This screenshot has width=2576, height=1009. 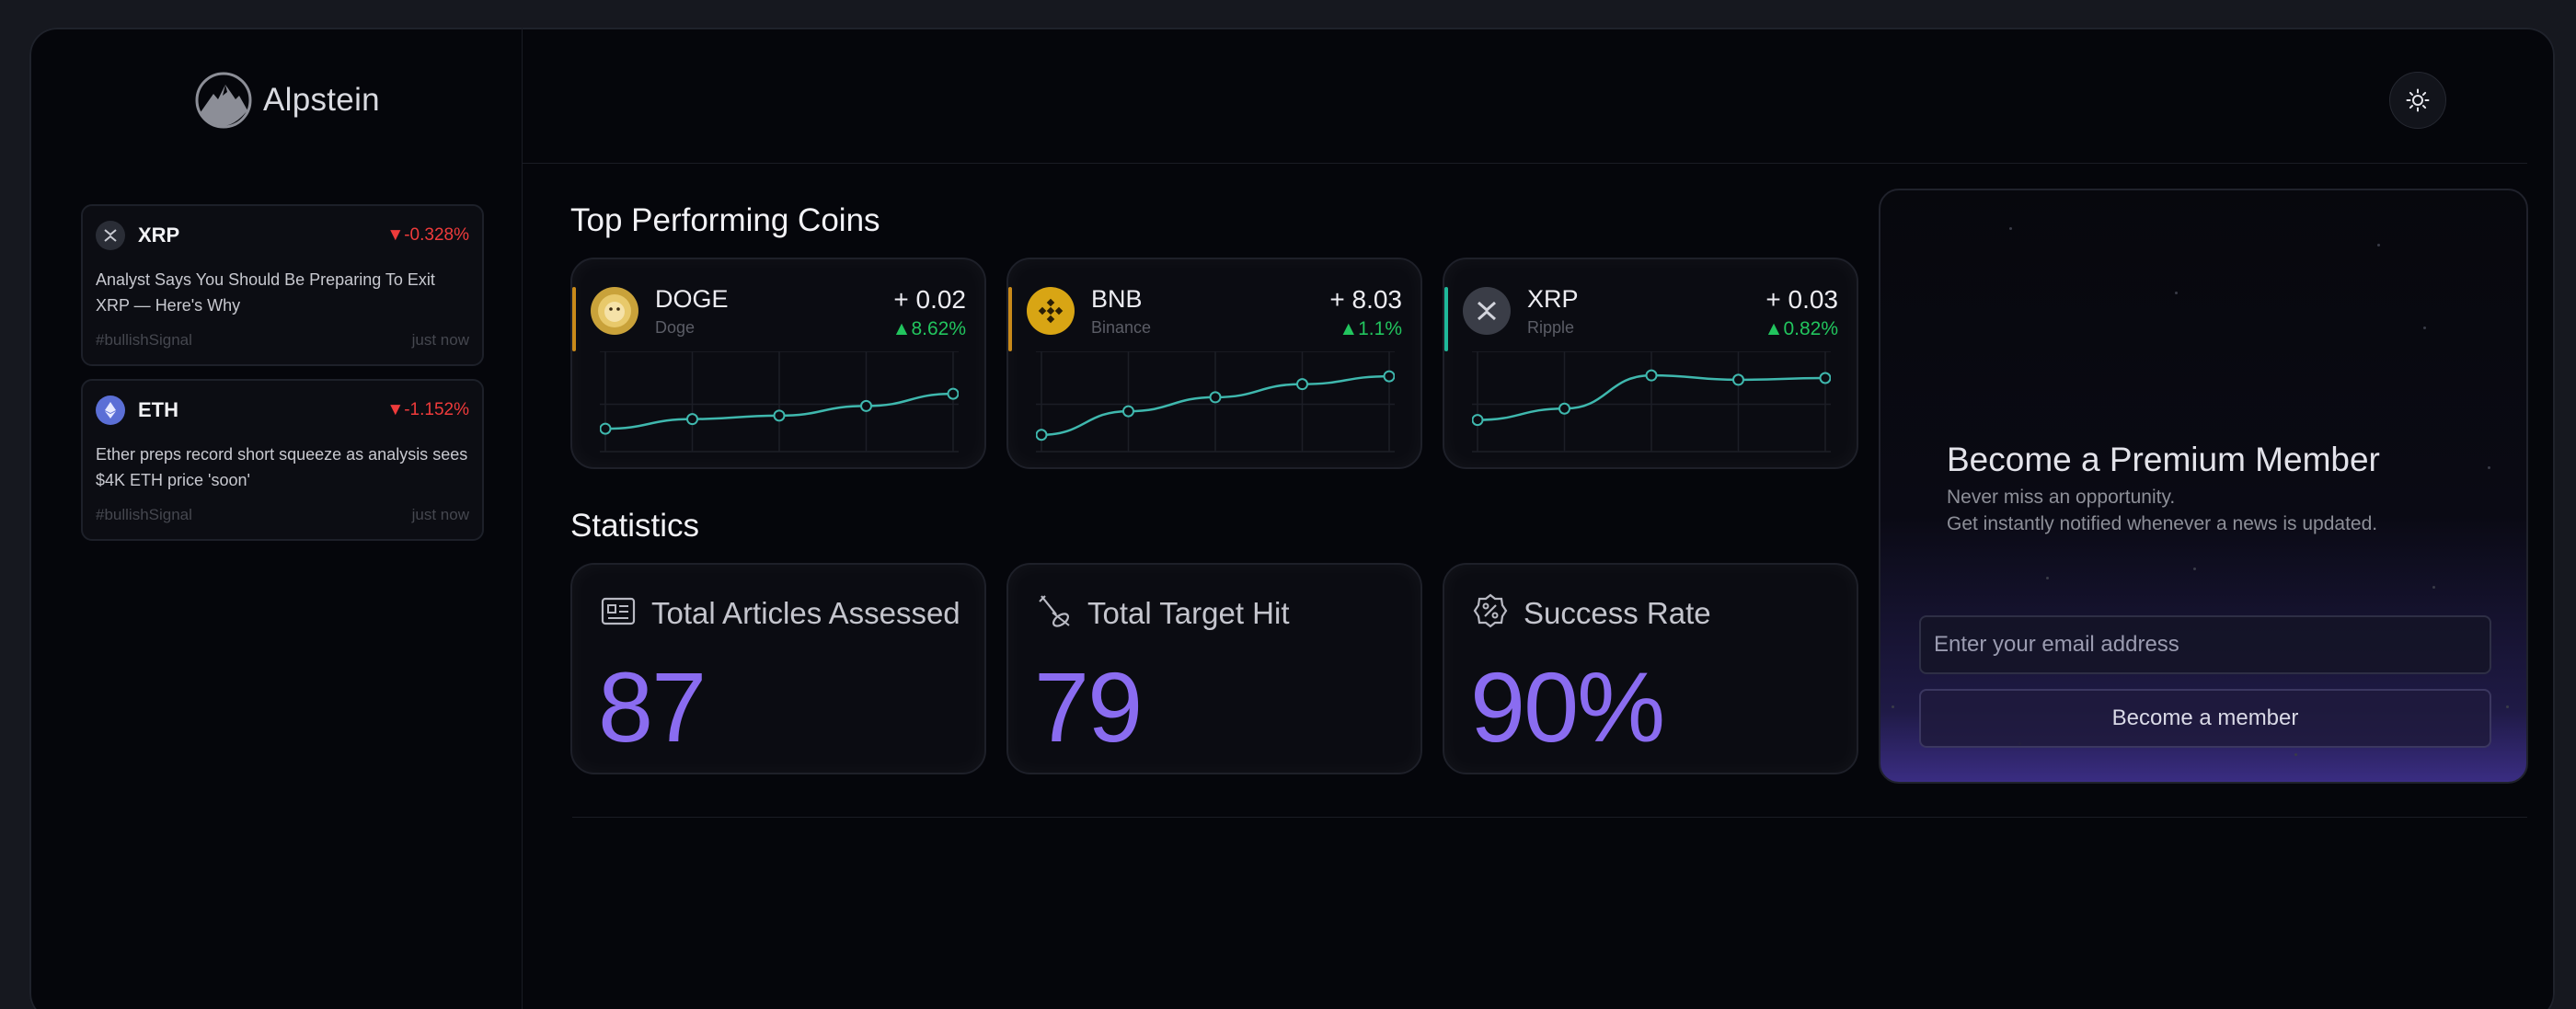 What do you see at coordinates (1553, 299) in the screenshot?
I see `coin-symbol: XRP` at bounding box center [1553, 299].